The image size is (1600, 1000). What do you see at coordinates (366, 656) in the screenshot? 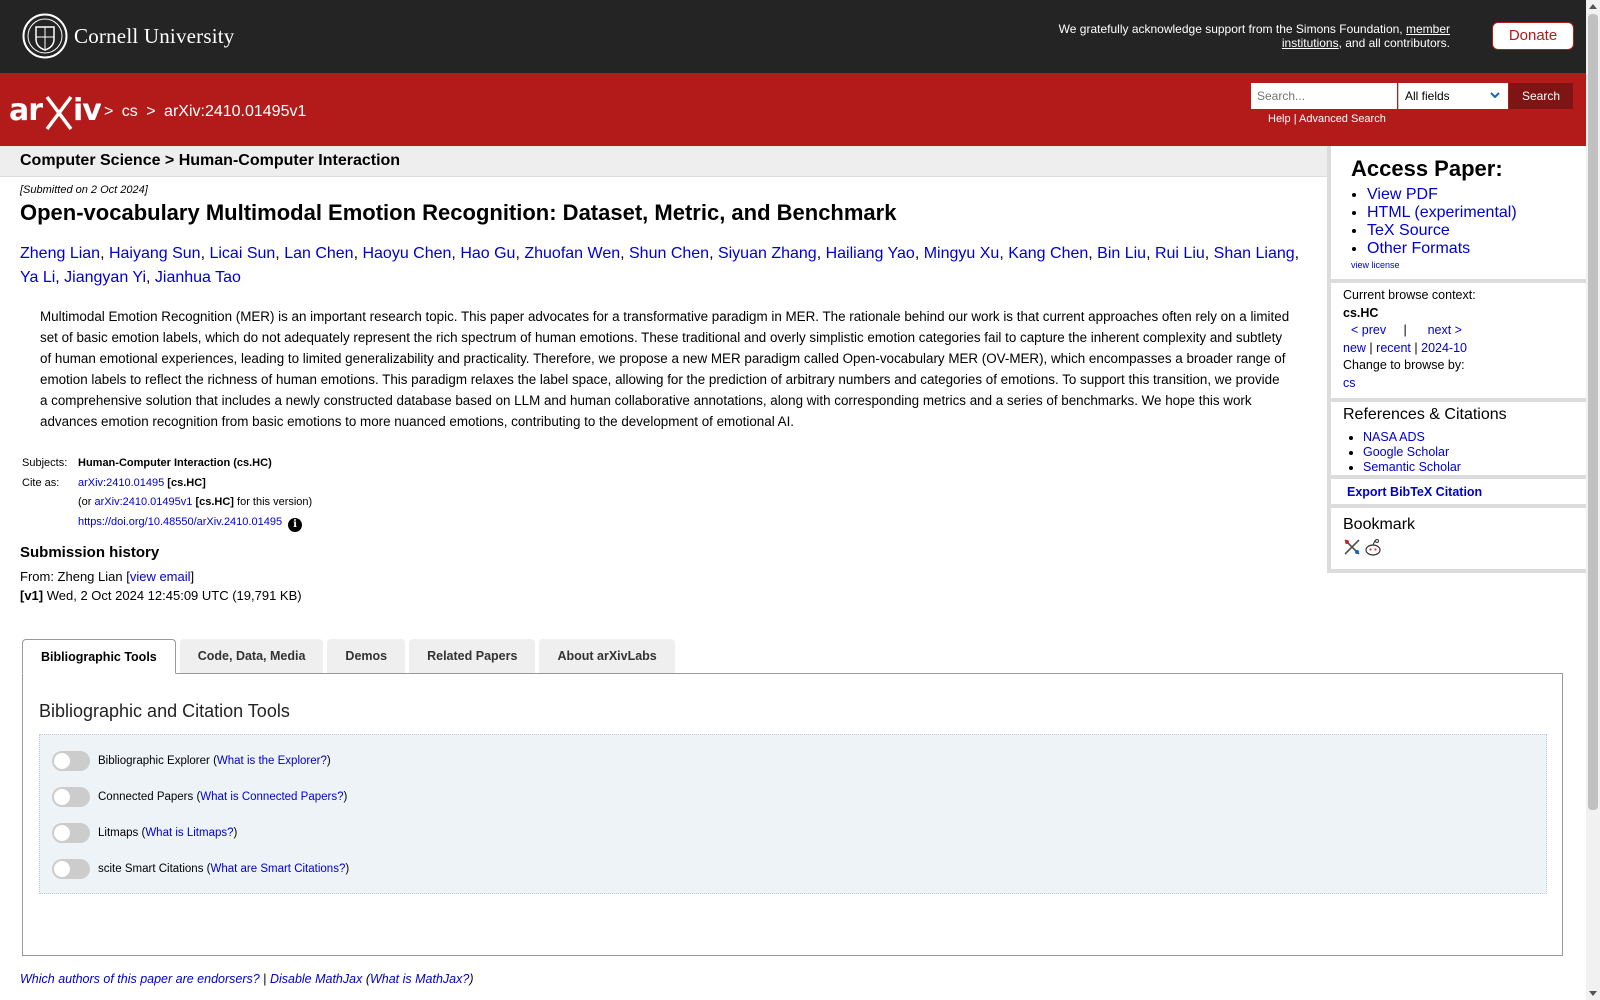
I see `tab-demos: Demos` at bounding box center [366, 656].